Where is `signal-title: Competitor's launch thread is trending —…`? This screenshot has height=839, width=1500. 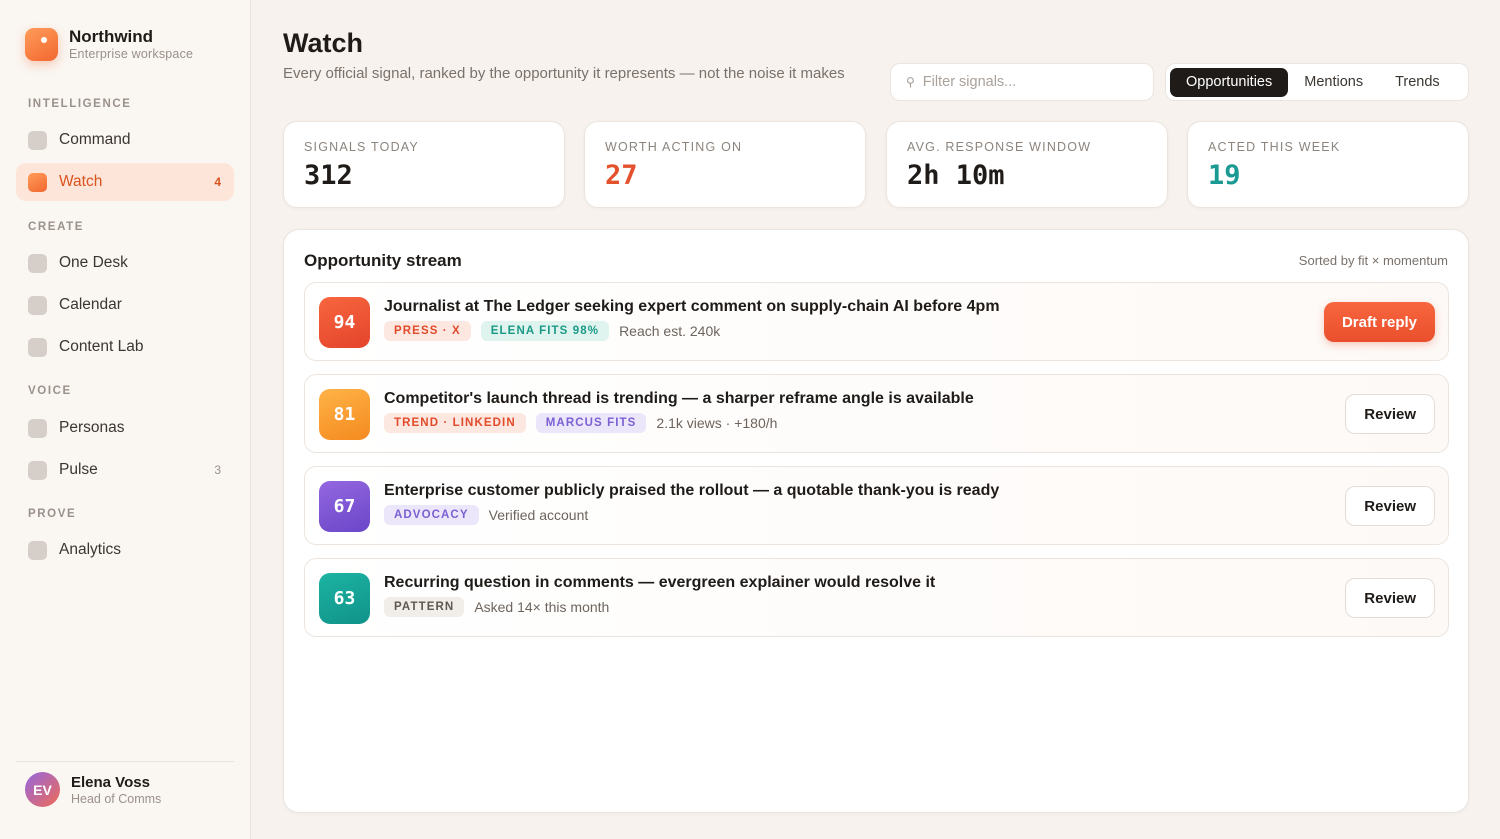
signal-title: Competitor's launch thread is trending —… is located at coordinates (679, 398).